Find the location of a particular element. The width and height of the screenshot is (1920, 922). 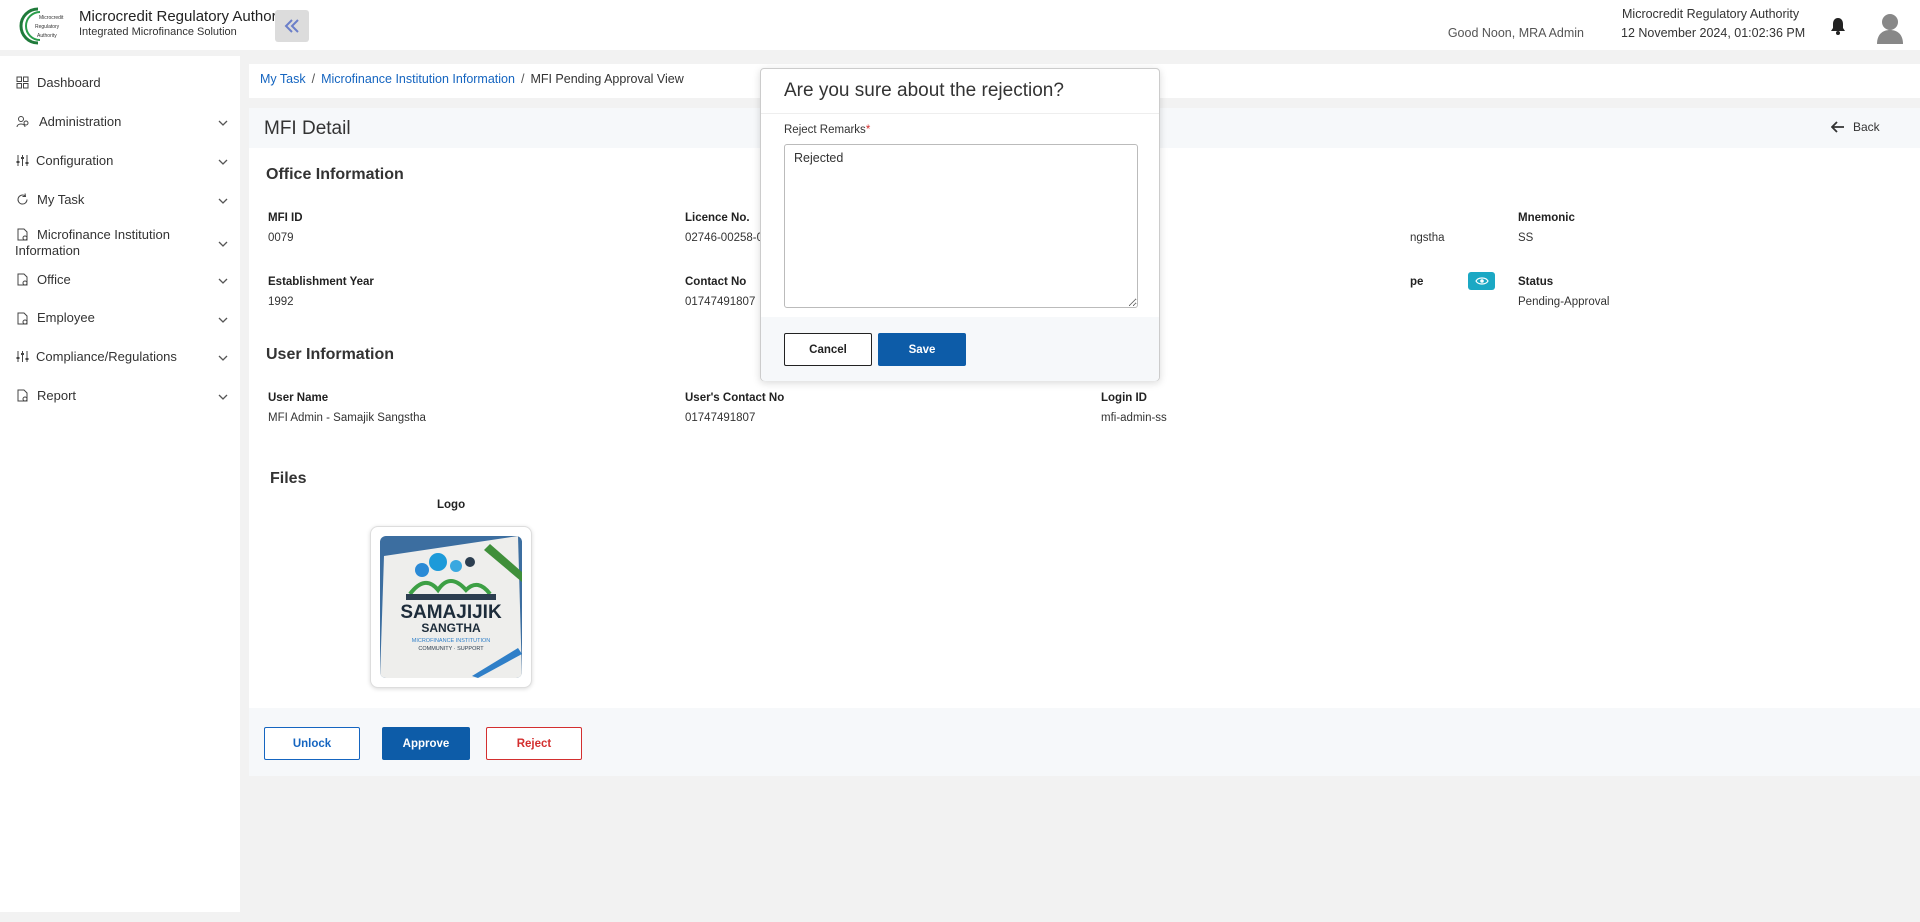

breadcrumb-current: MFI Pending Approval View is located at coordinates (607, 79).